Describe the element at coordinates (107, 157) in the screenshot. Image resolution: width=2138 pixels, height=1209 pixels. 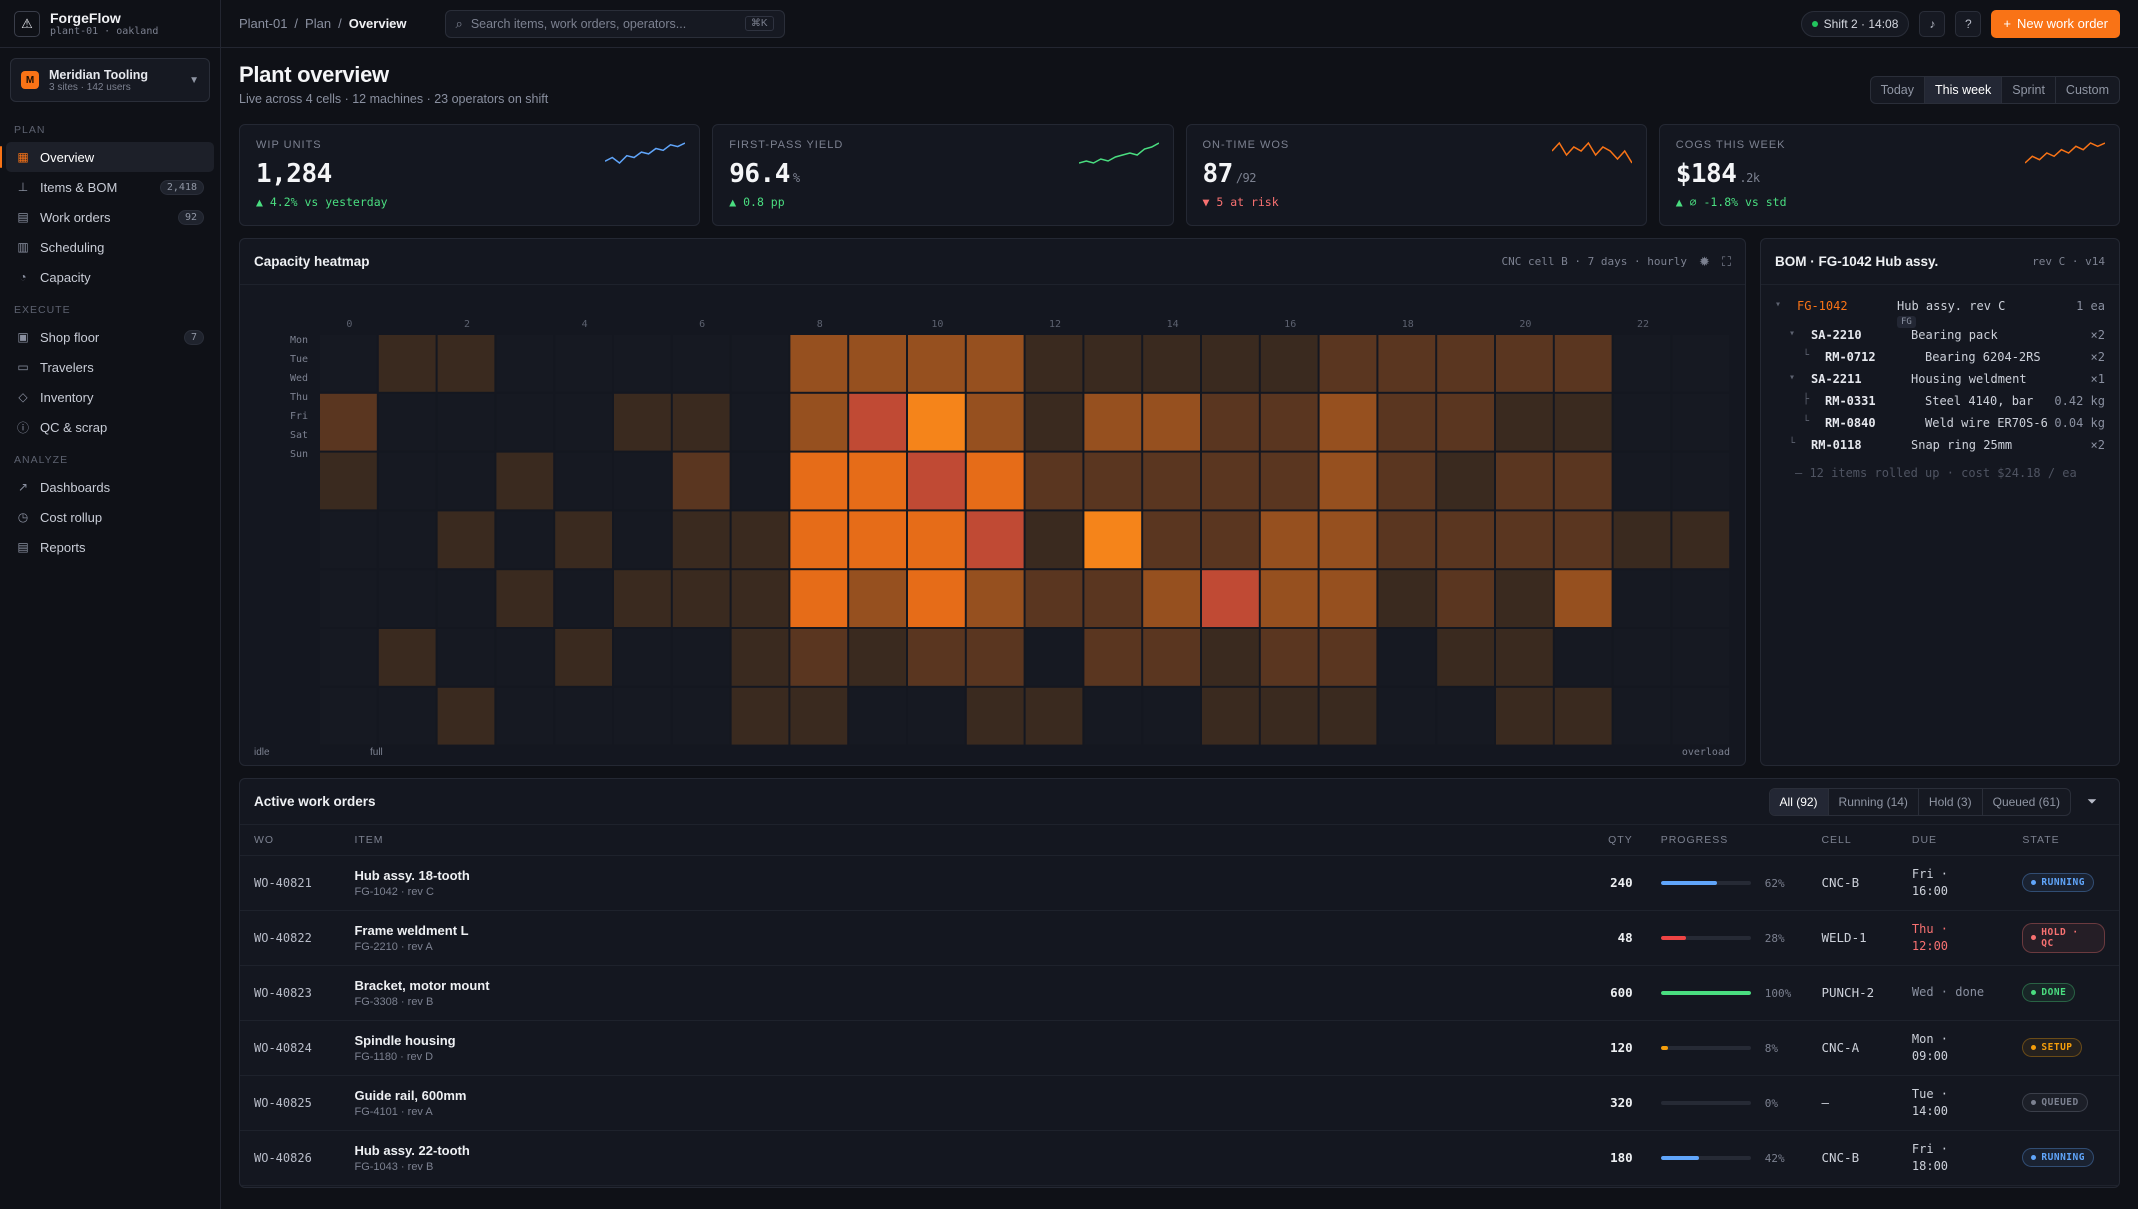
I see `sidebar-item-overview: ▦ Overview` at that location.